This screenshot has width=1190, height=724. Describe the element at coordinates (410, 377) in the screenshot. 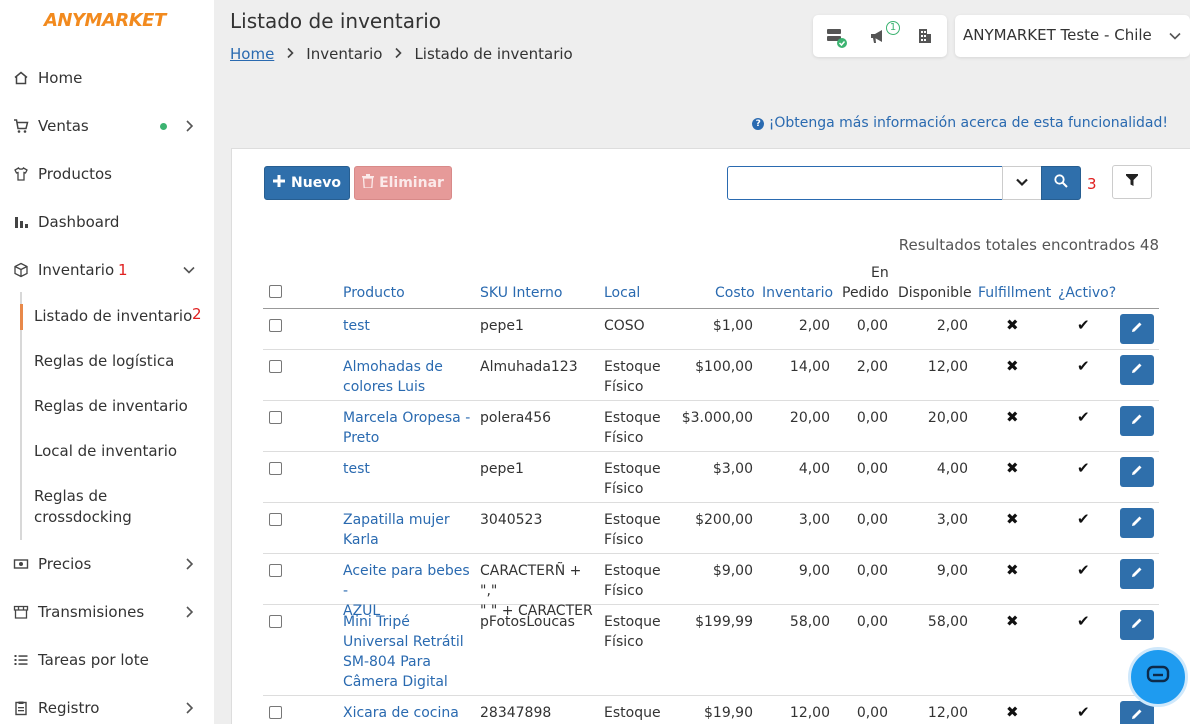

I see `cell-producto: Almohadas de colores Luis` at that location.